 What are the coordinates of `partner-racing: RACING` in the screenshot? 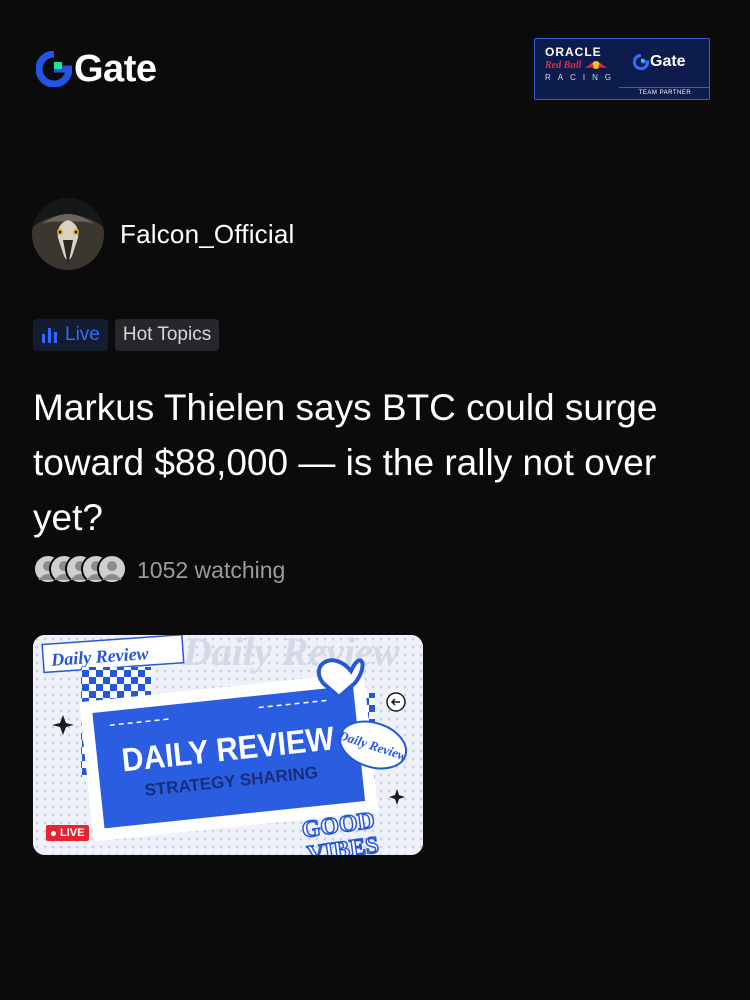 It's located at (582, 77).